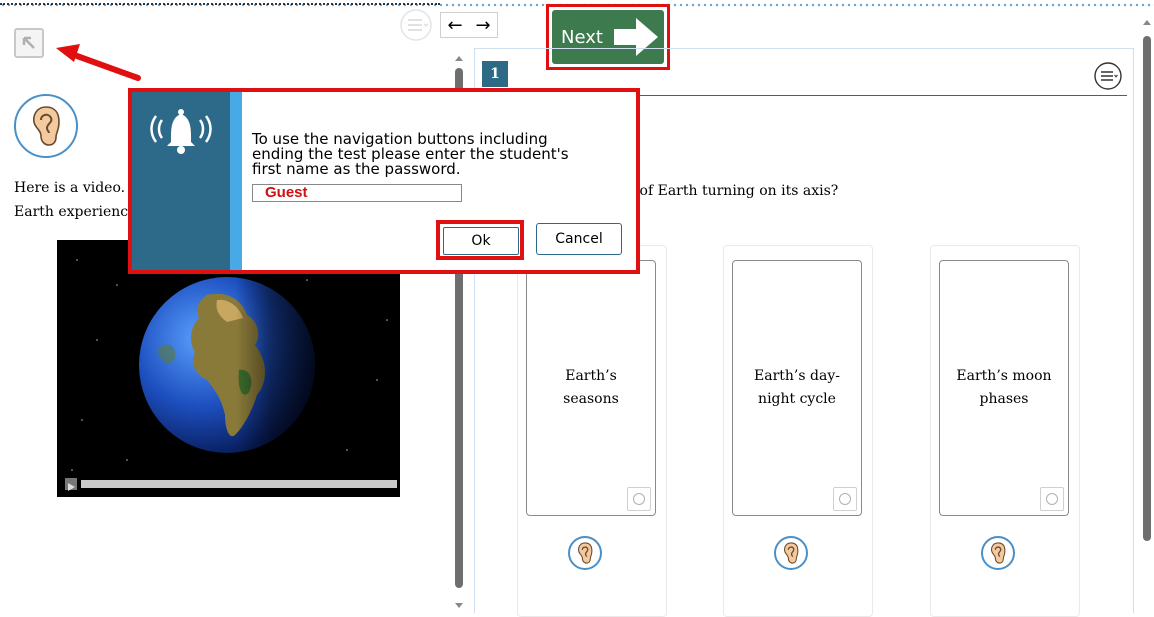 The image size is (1154, 617). What do you see at coordinates (732, 191) in the screenshot?
I see `question-text: lt of Earth turning on its axis?` at bounding box center [732, 191].